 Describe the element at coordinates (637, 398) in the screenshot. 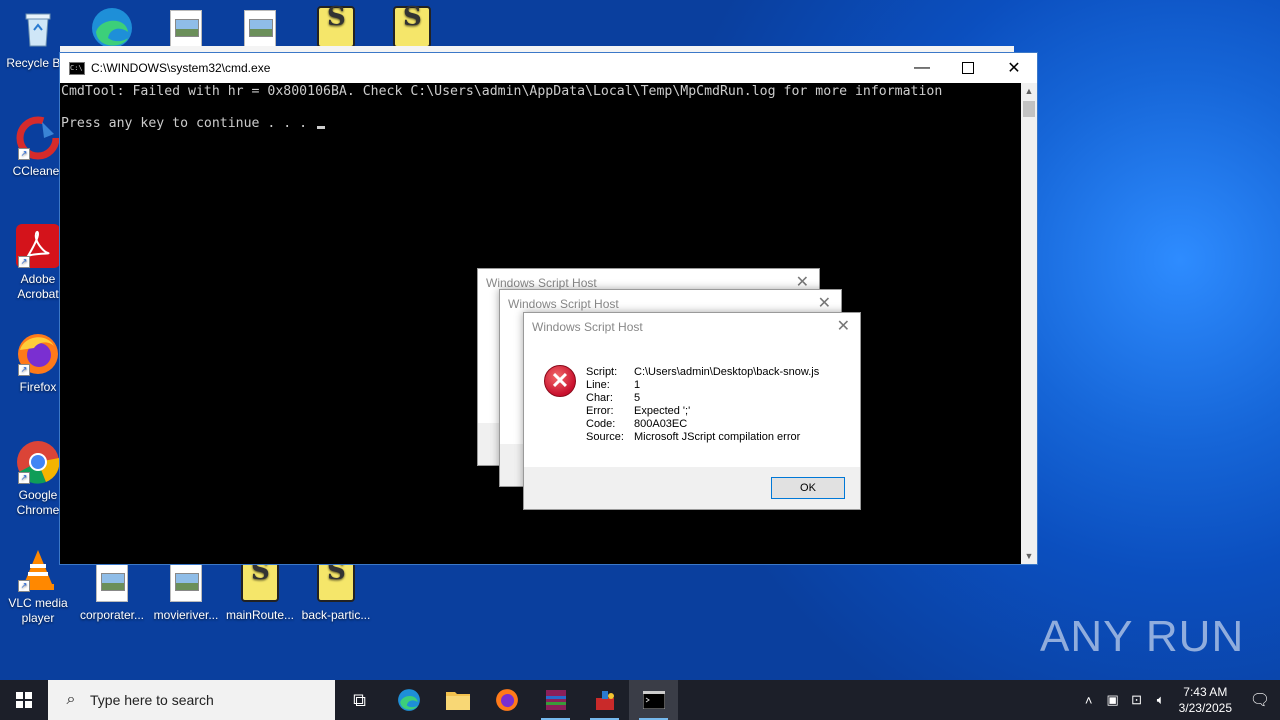

I see `detail-value: 5` at that location.